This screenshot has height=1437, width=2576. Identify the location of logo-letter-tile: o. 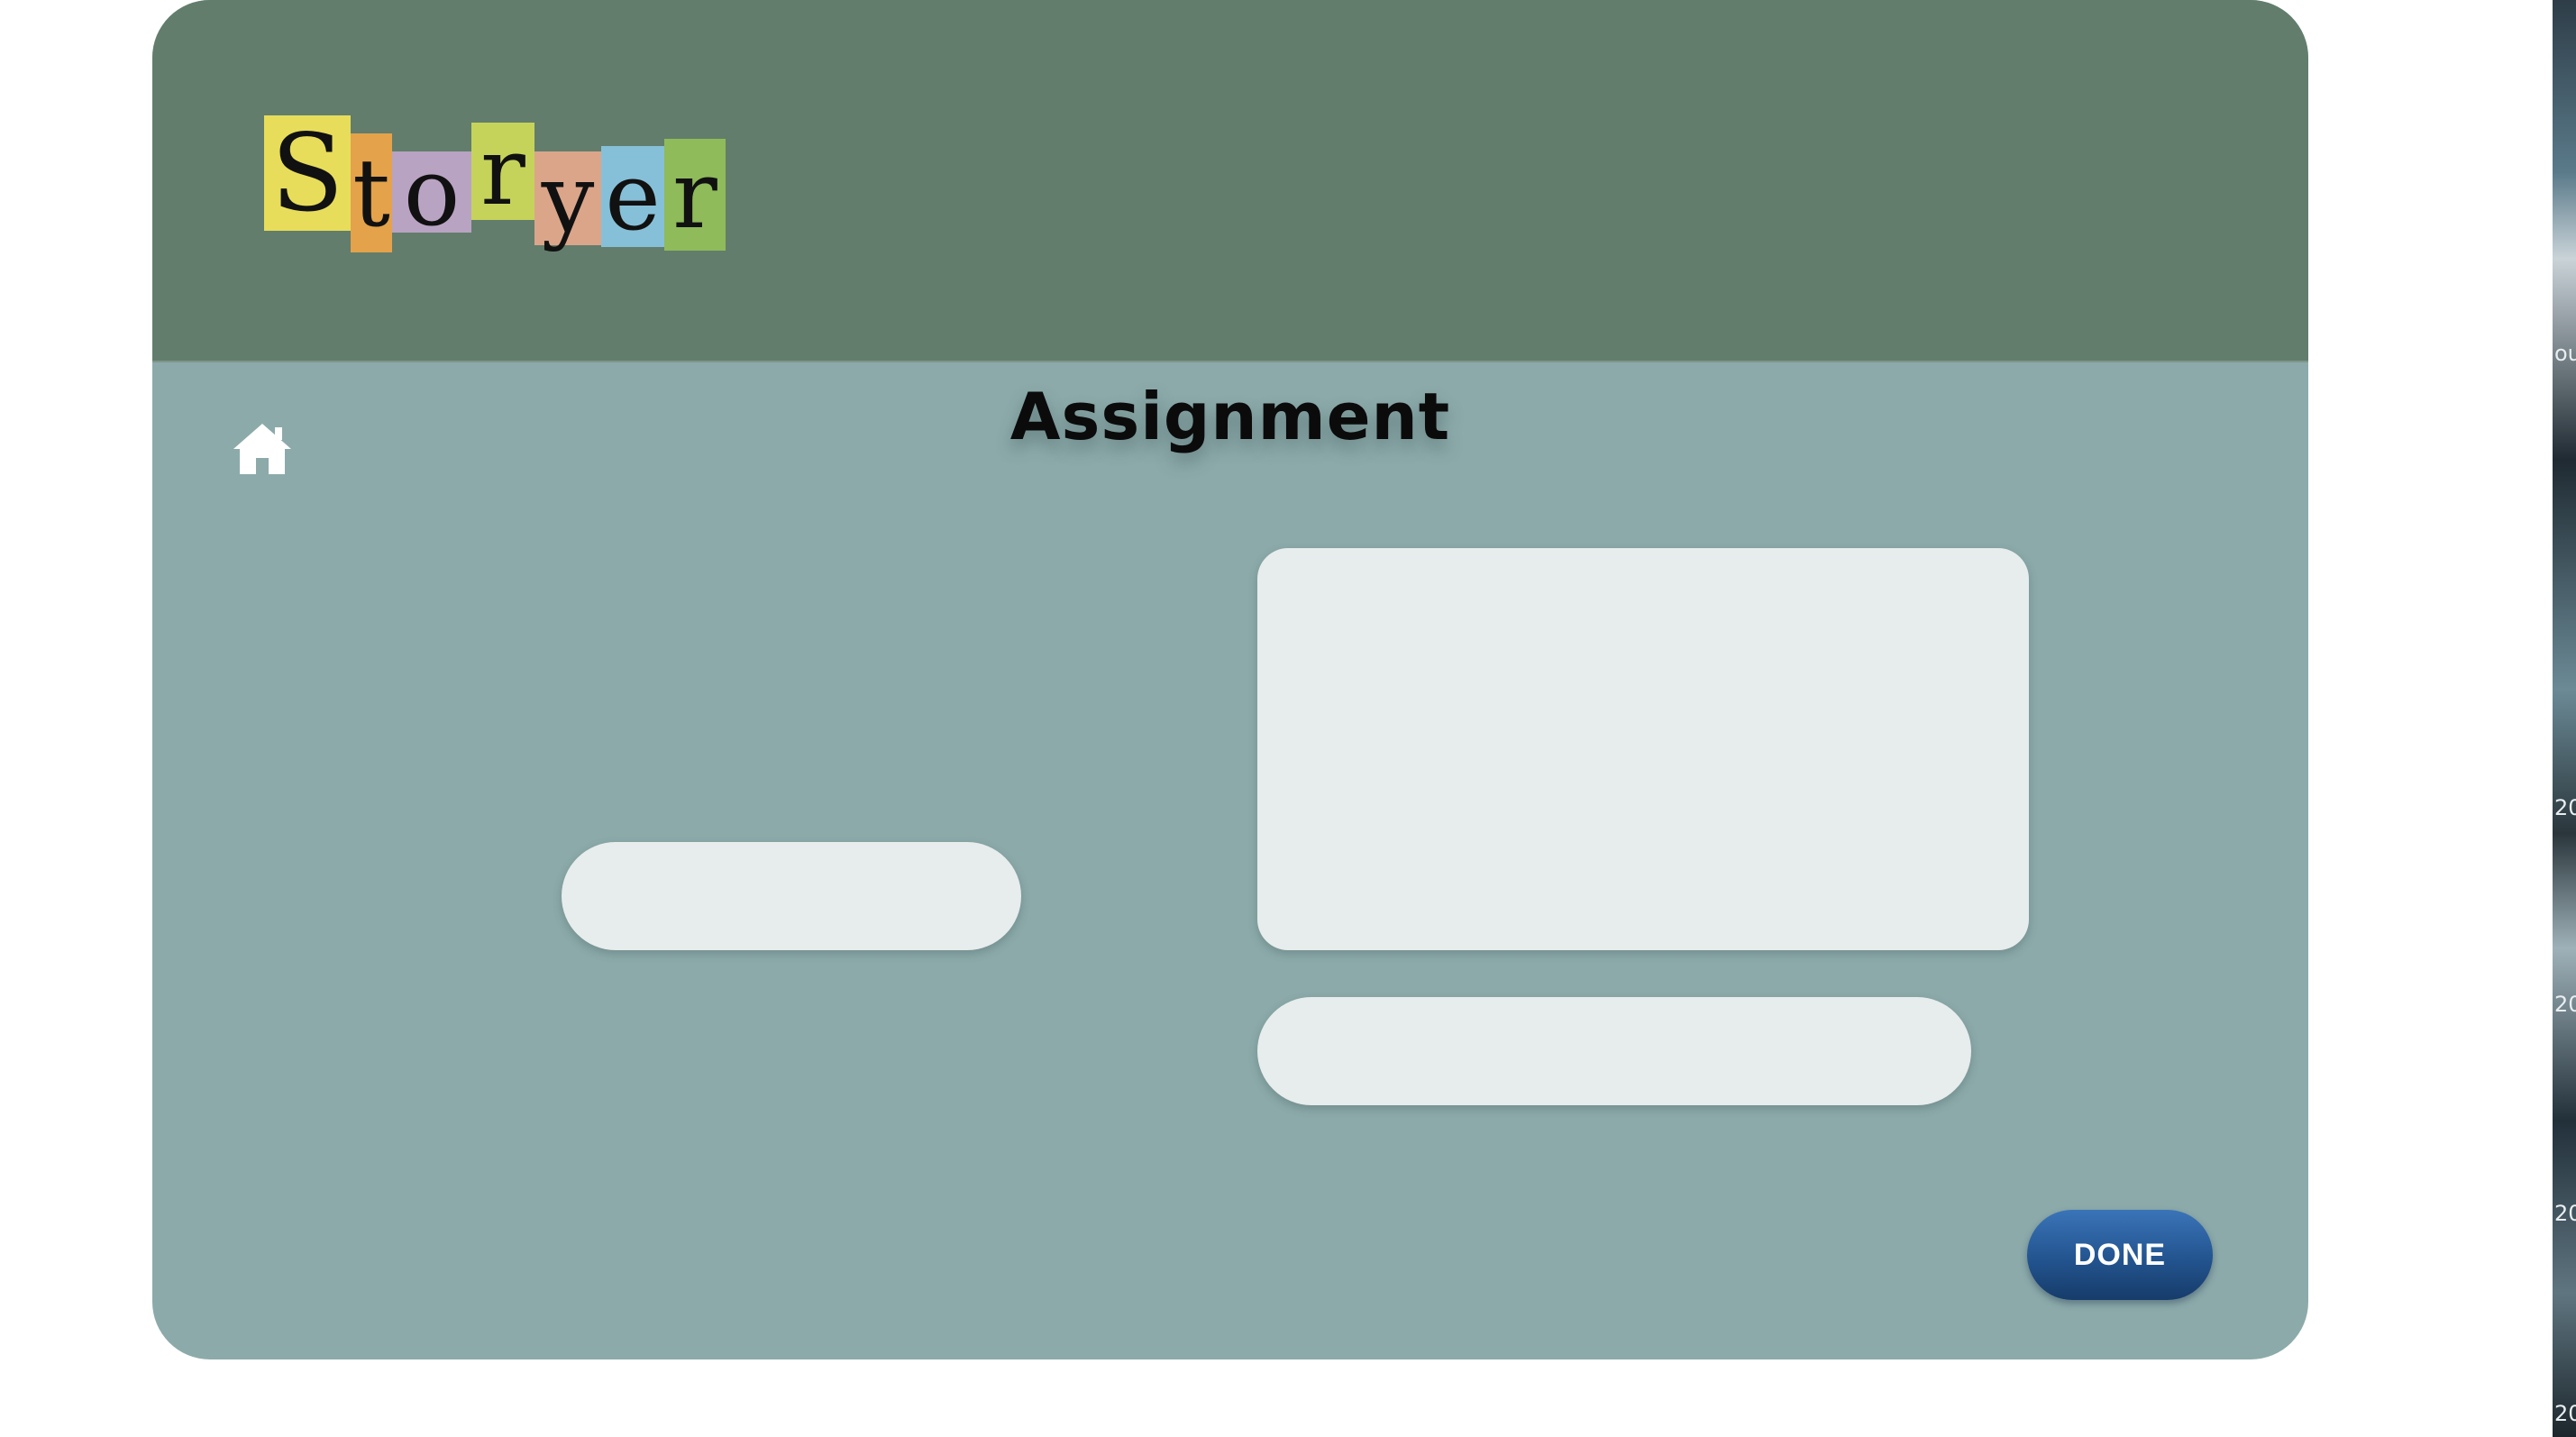
(431, 192).